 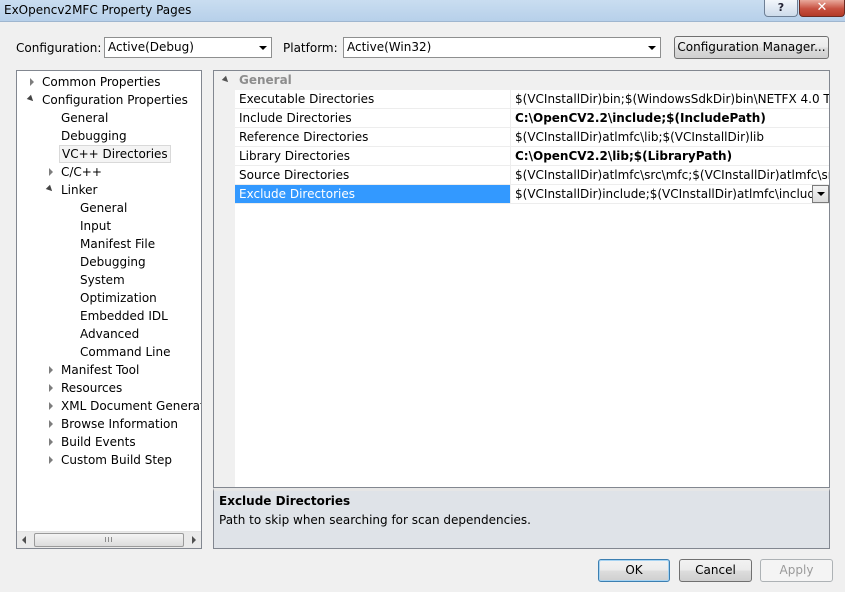 I want to click on grid-margin, so click(x=224, y=279).